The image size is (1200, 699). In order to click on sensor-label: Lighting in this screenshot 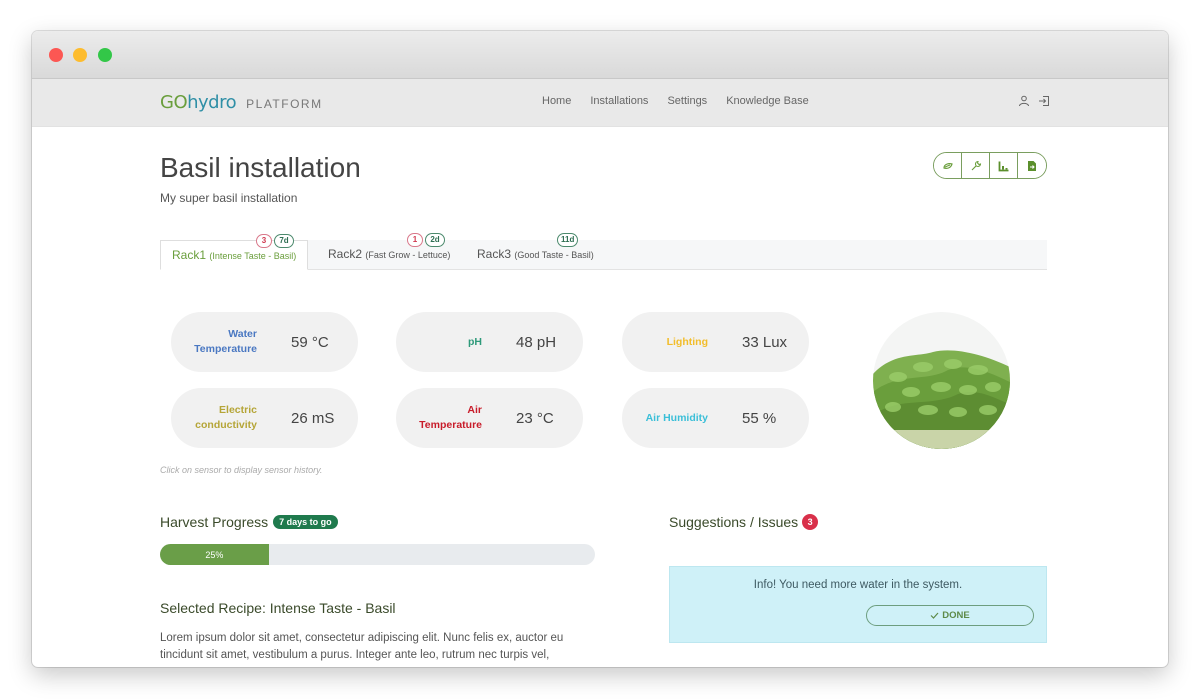, I will do `click(687, 341)`.